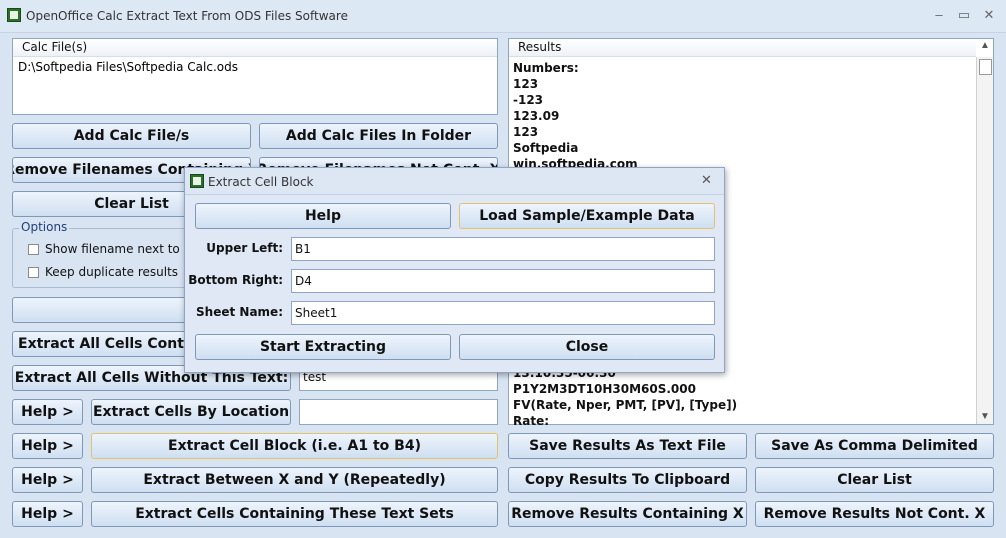 This screenshot has height=538, width=1006. Describe the element at coordinates (131, 136) in the screenshot. I see `add-files-button: Add Calc File/s` at that location.